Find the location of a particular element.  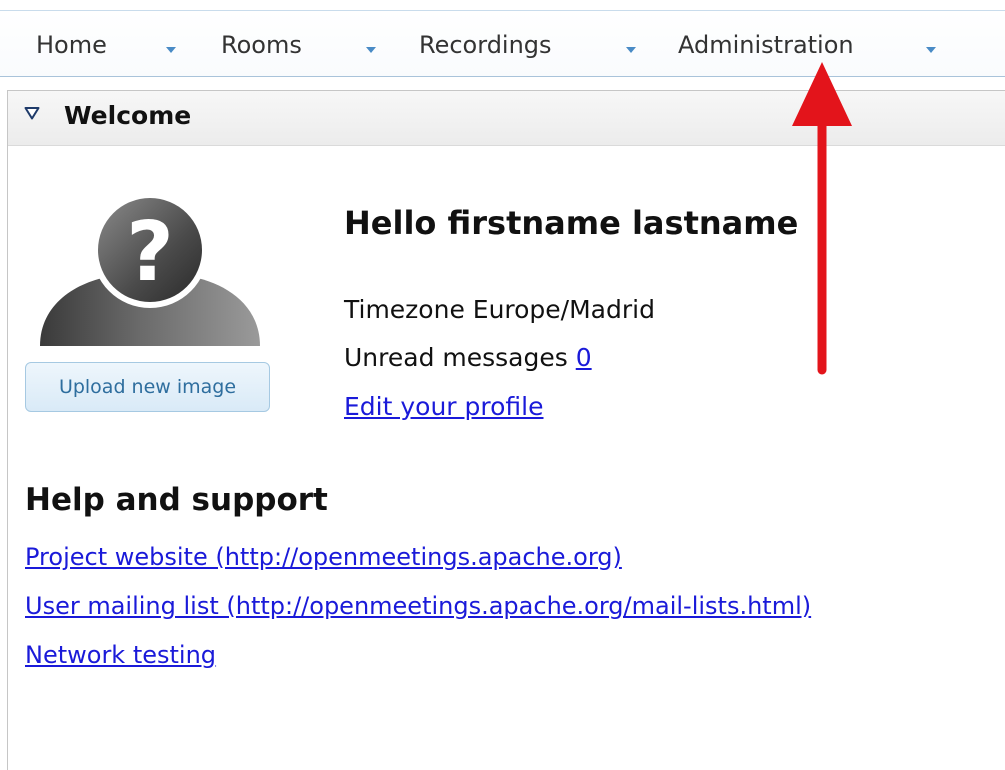

edit-profile-row: Edit your profile is located at coordinates (444, 406).